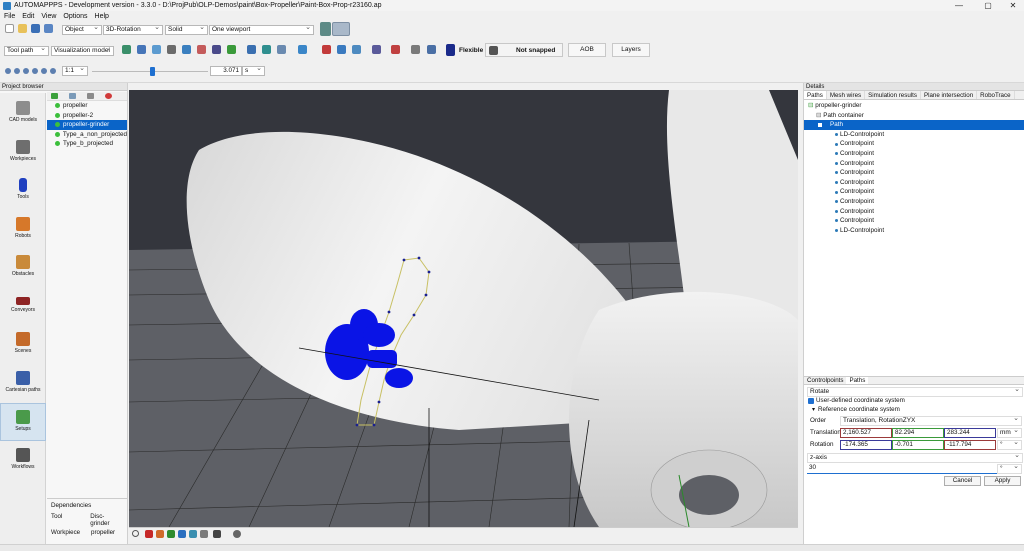  What do you see at coordinates (27, 16) in the screenshot?
I see `menu-edit: Edit` at bounding box center [27, 16].